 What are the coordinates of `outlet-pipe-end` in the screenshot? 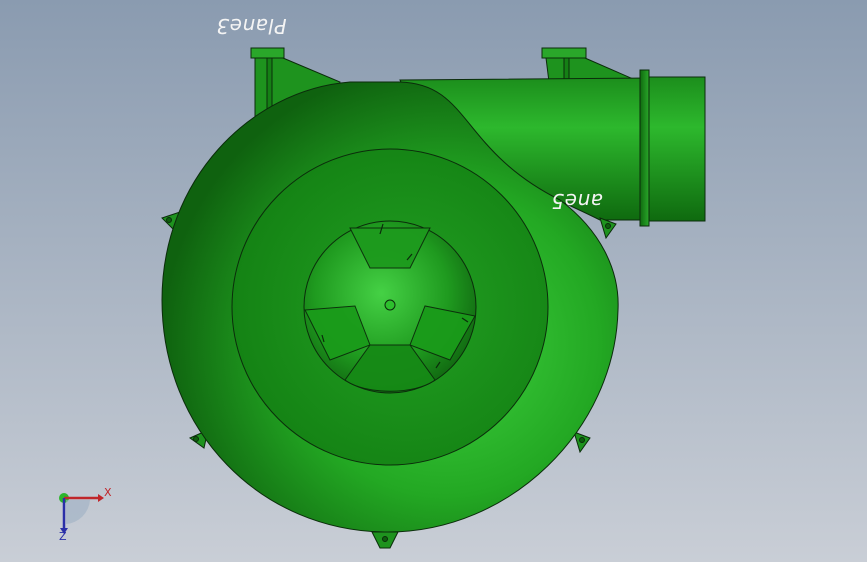 It's located at (677, 149).